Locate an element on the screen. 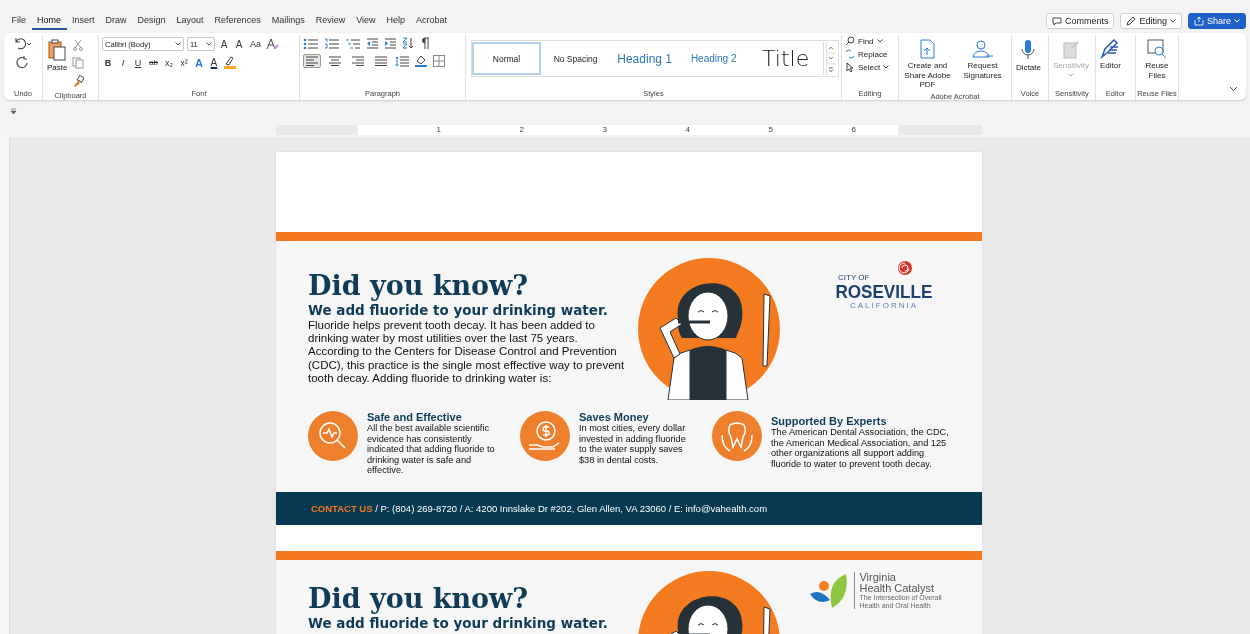  document-upload-icon is located at coordinates (927, 49).